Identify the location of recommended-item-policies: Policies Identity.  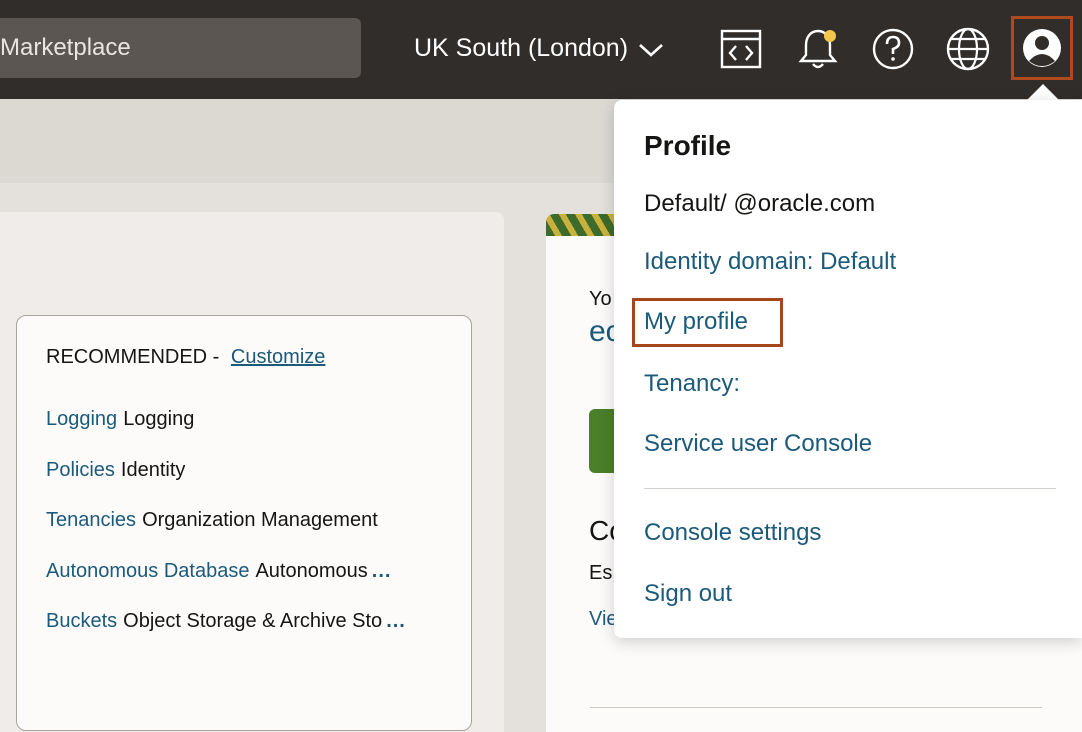
(246, 484).